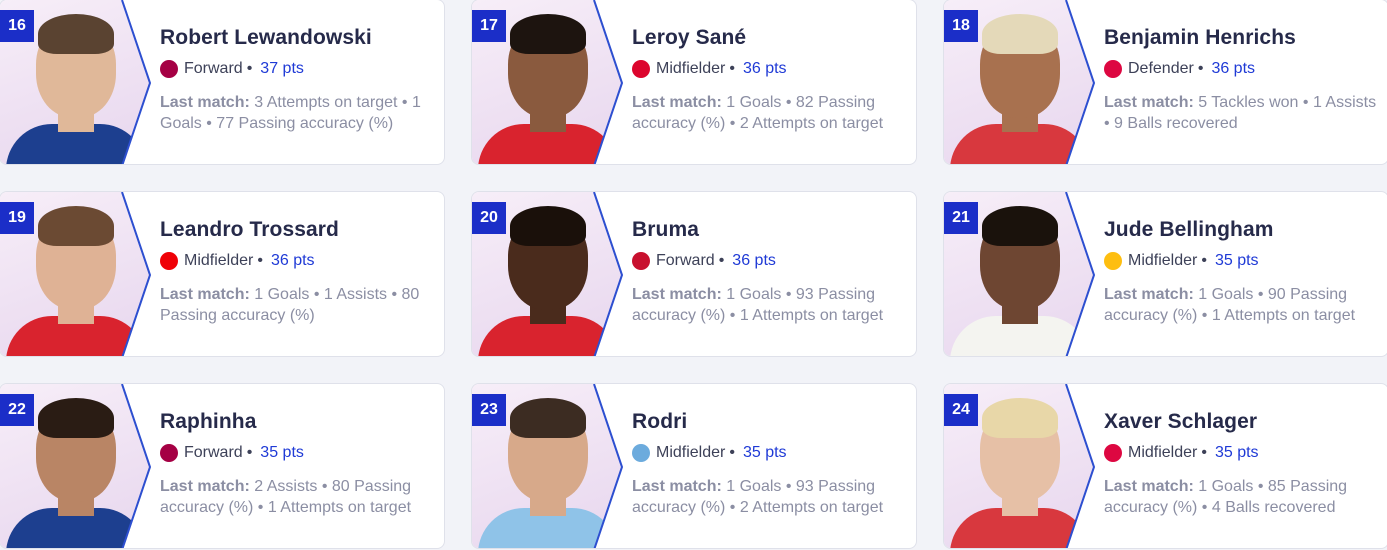 The width and height of the screenshot is (1387, 550). I want to click on man-city-crest-icon, so click(641, 453).